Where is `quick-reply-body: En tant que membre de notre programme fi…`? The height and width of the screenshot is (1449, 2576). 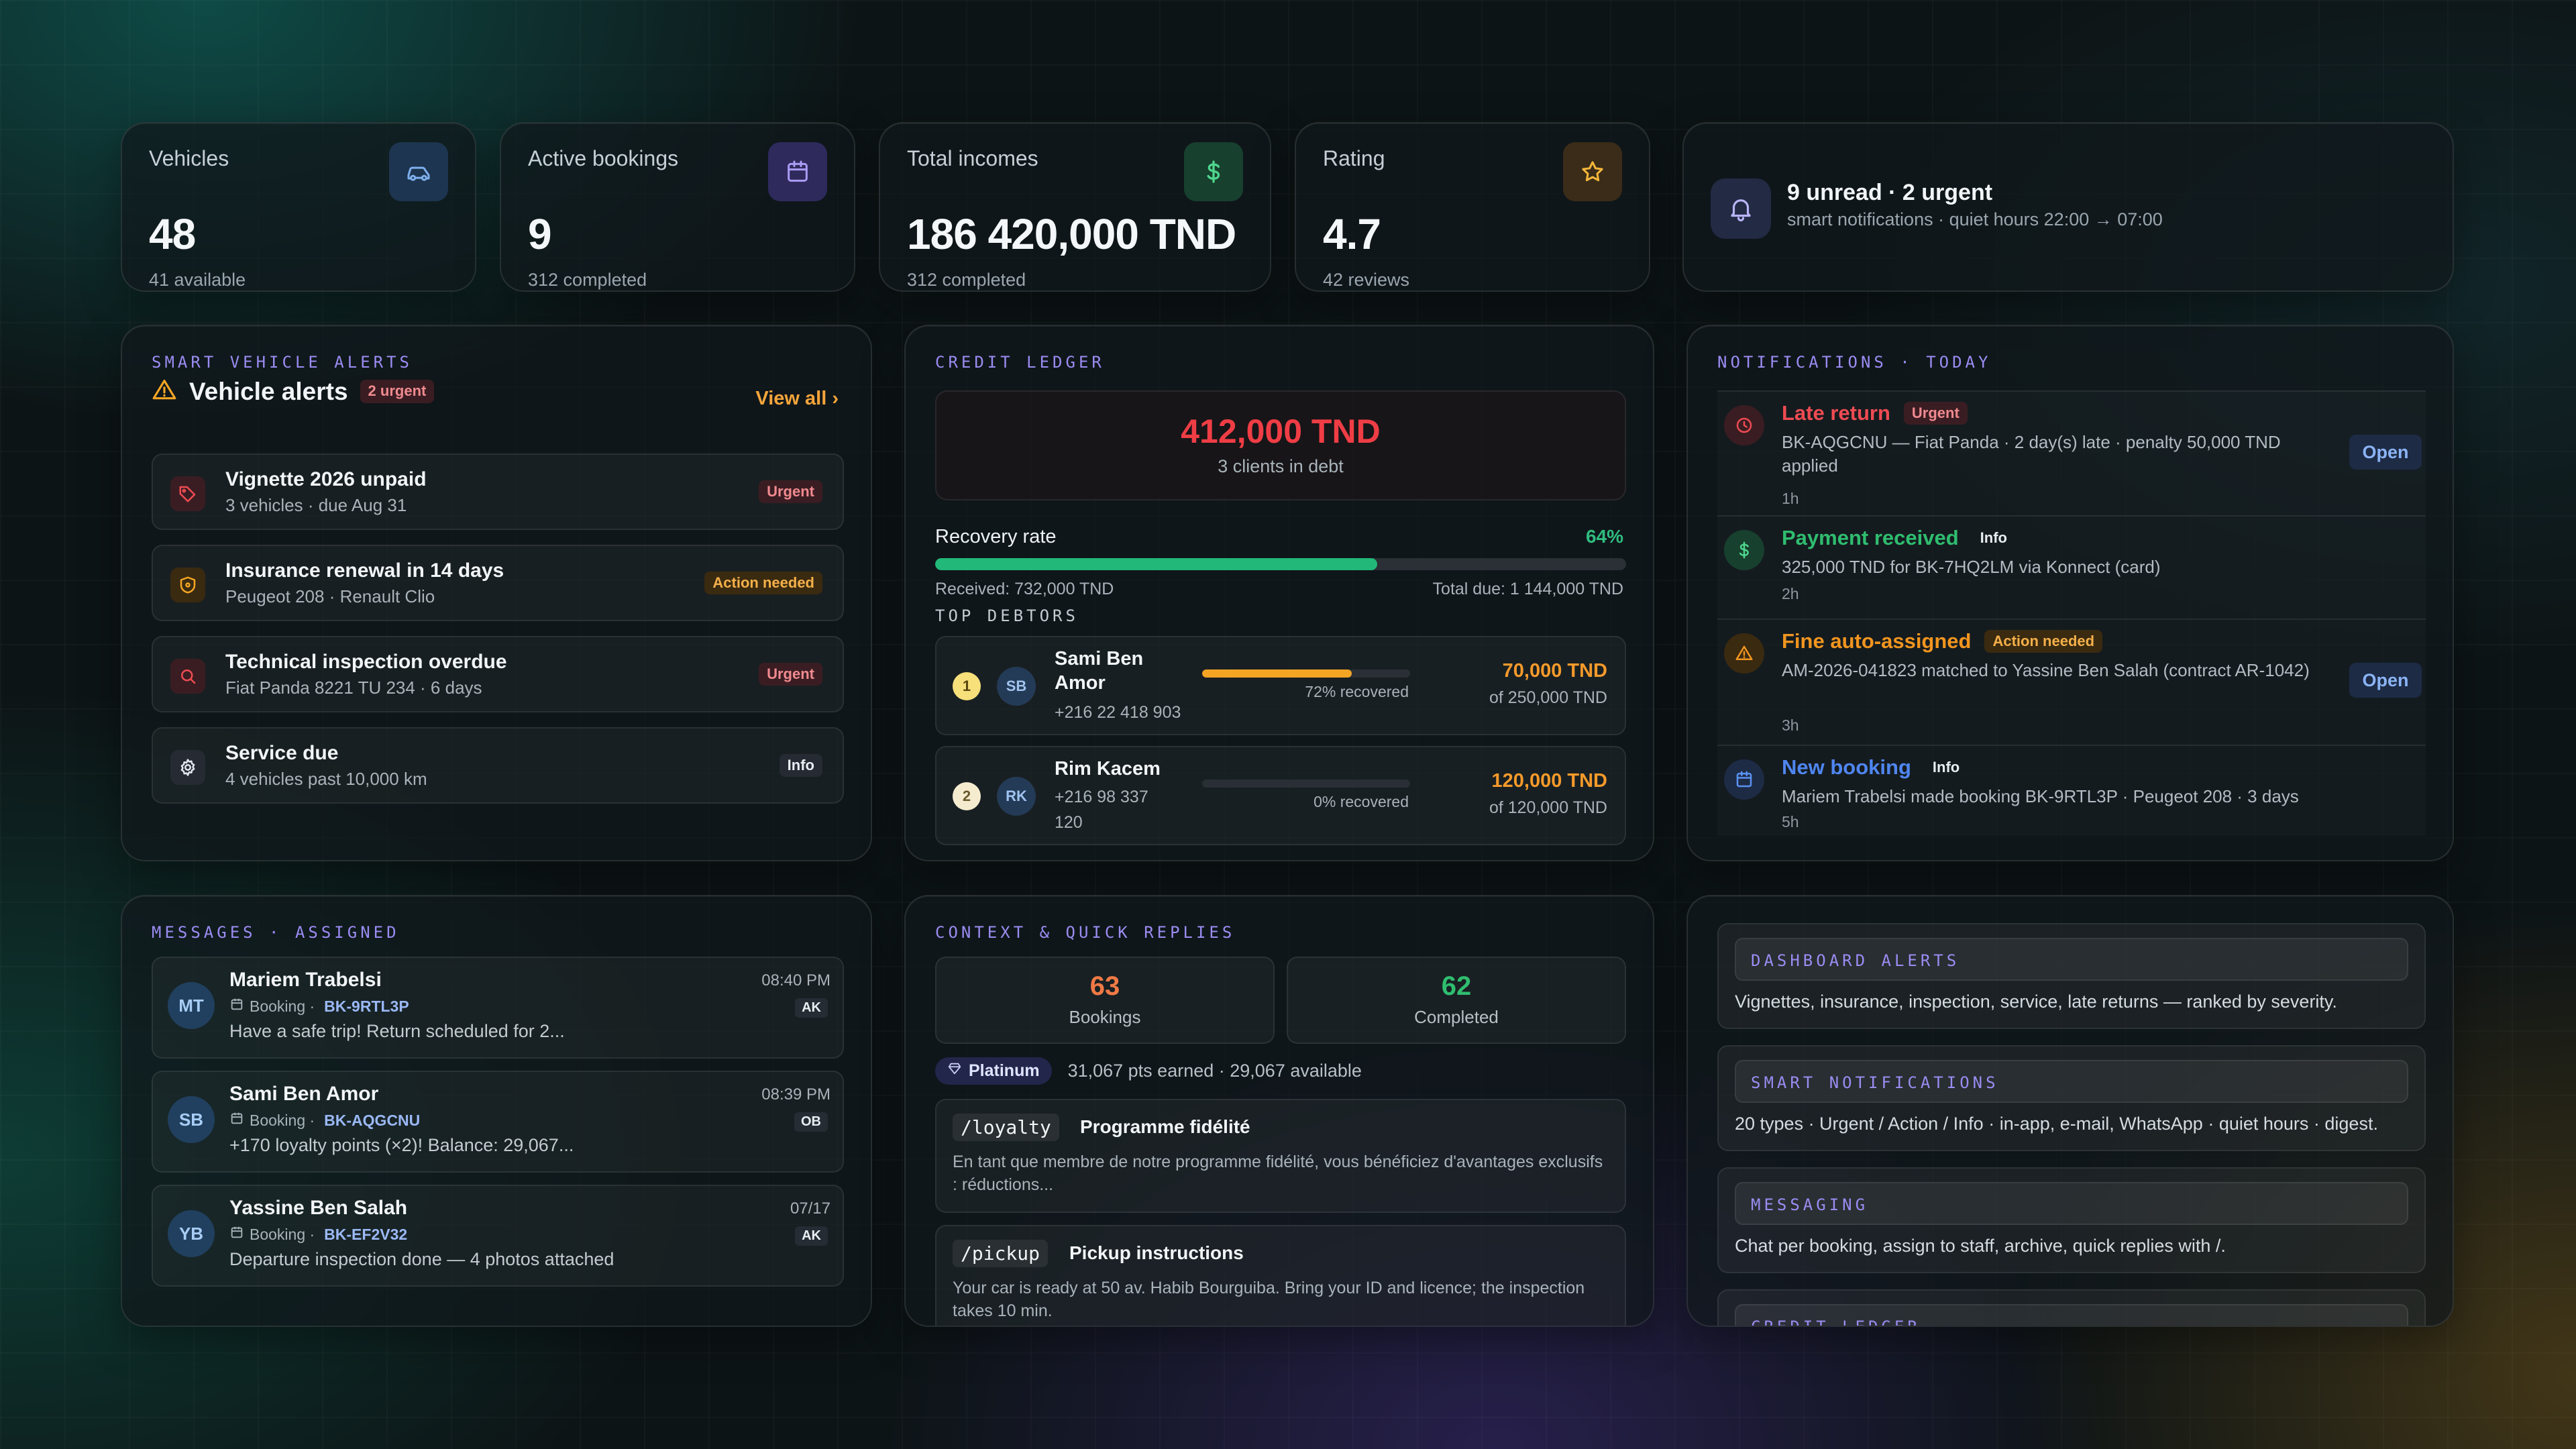
quick-reply-body: En tant que membre de notre programme fi… is located at coordinates (1278, 1173).